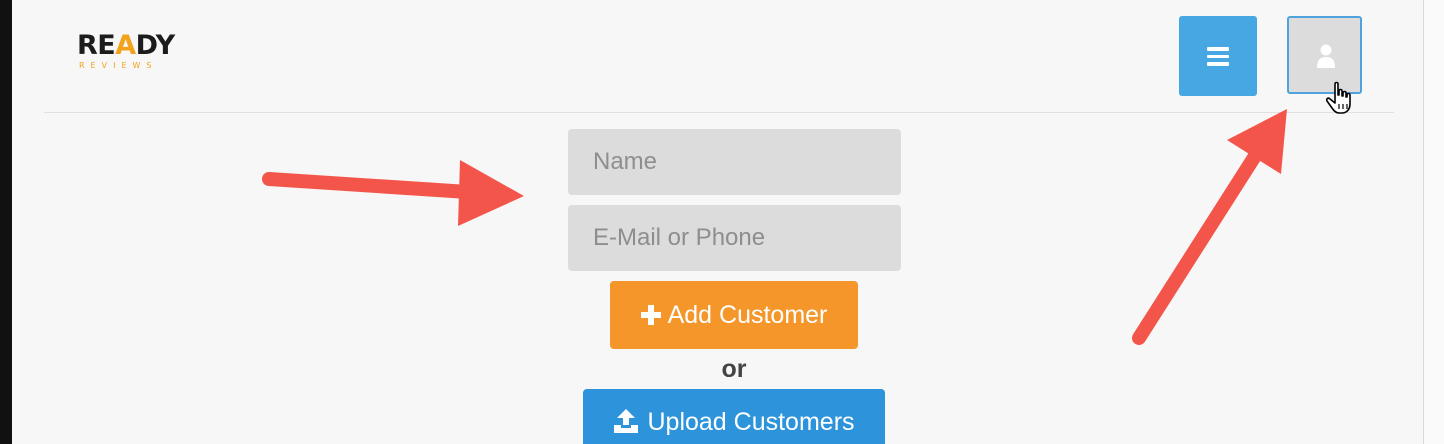 This screenshot has width=1444, height=444. What do you see at coordinates (626, 421) in the screenshot?
I see `upload-icon` at bounding box center [626, 421].